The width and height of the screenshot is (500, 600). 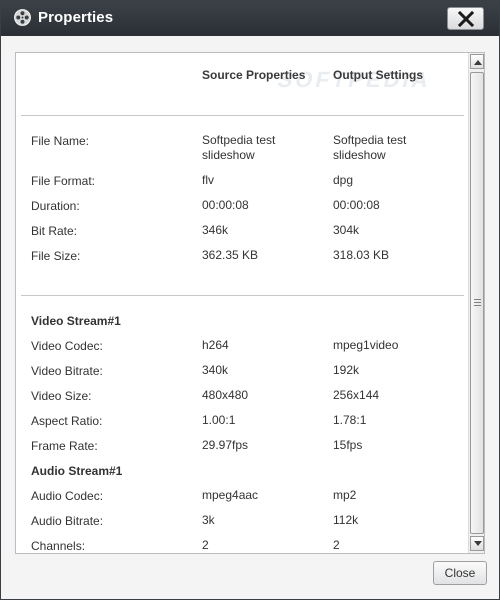 I want to click on scroll-up-button, so click(x=477, y=61).